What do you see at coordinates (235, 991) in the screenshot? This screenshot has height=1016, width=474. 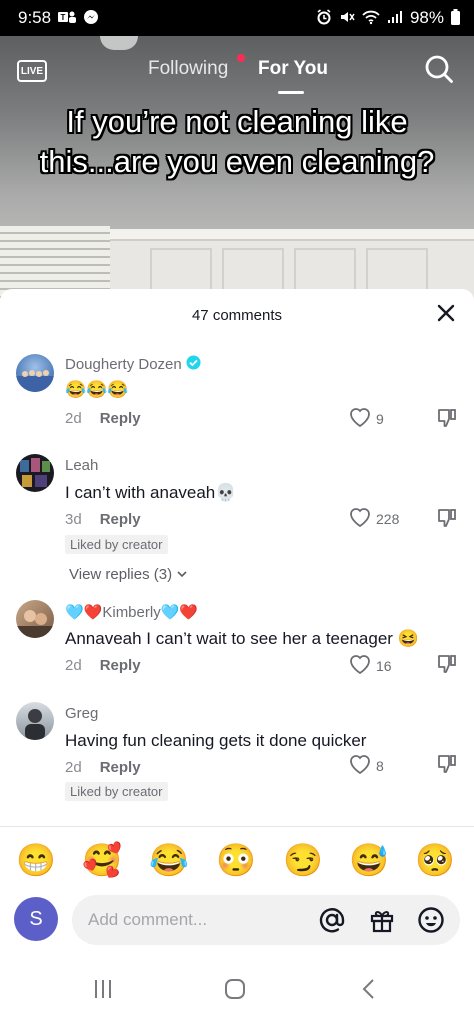 I see `home-icon` at bounding box center [235, 991].